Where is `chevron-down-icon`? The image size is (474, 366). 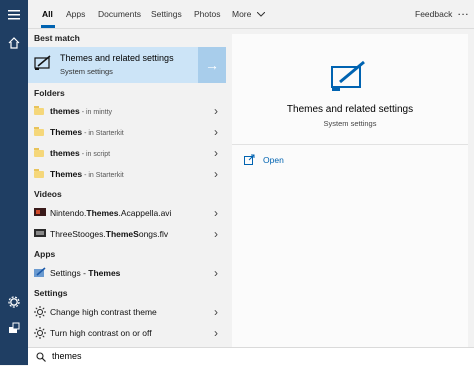 chevron-down-icon is located at coordinates (261, 14).